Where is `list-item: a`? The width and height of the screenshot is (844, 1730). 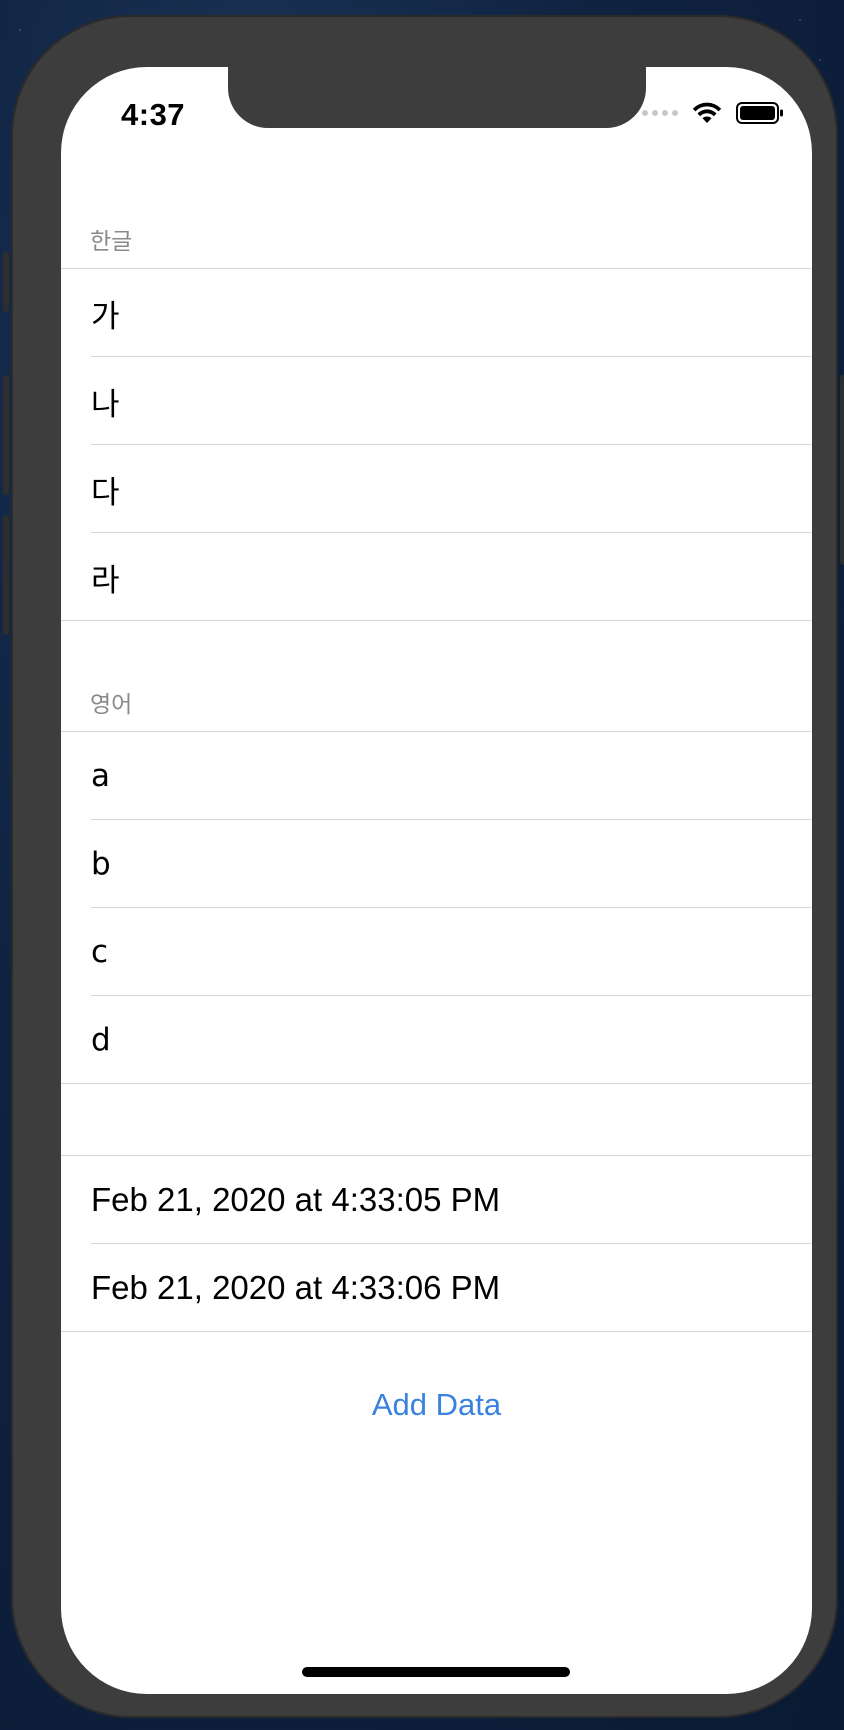
list-item: a is located at coordinates (436, 776).